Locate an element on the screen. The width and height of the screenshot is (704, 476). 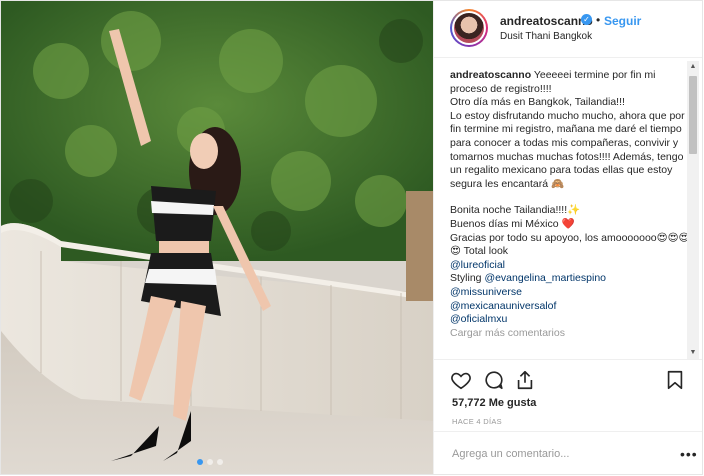
comment-box: ••• is located at coordinates (568, 452).